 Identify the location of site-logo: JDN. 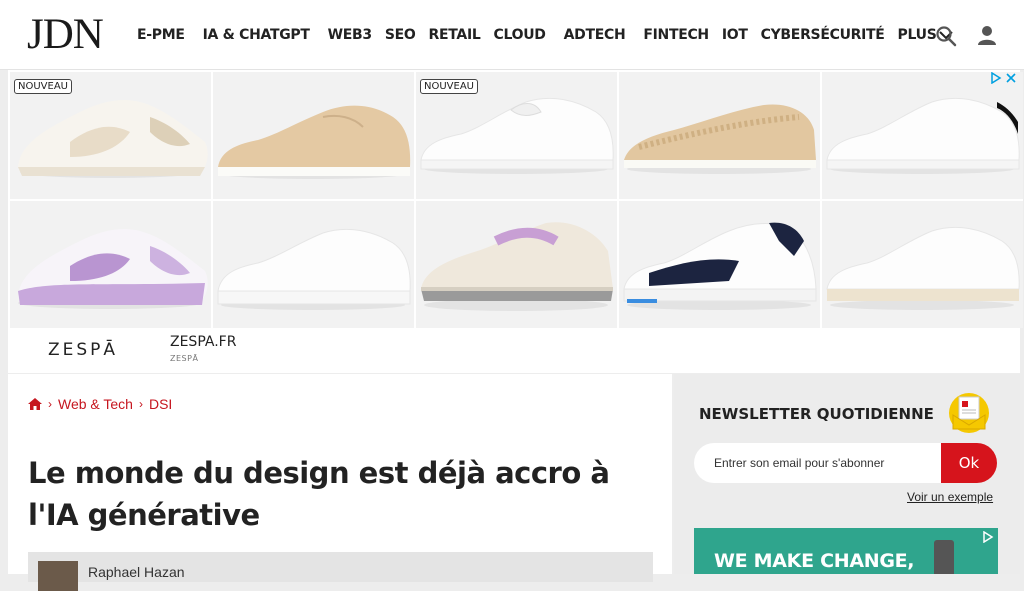
(65, 35).